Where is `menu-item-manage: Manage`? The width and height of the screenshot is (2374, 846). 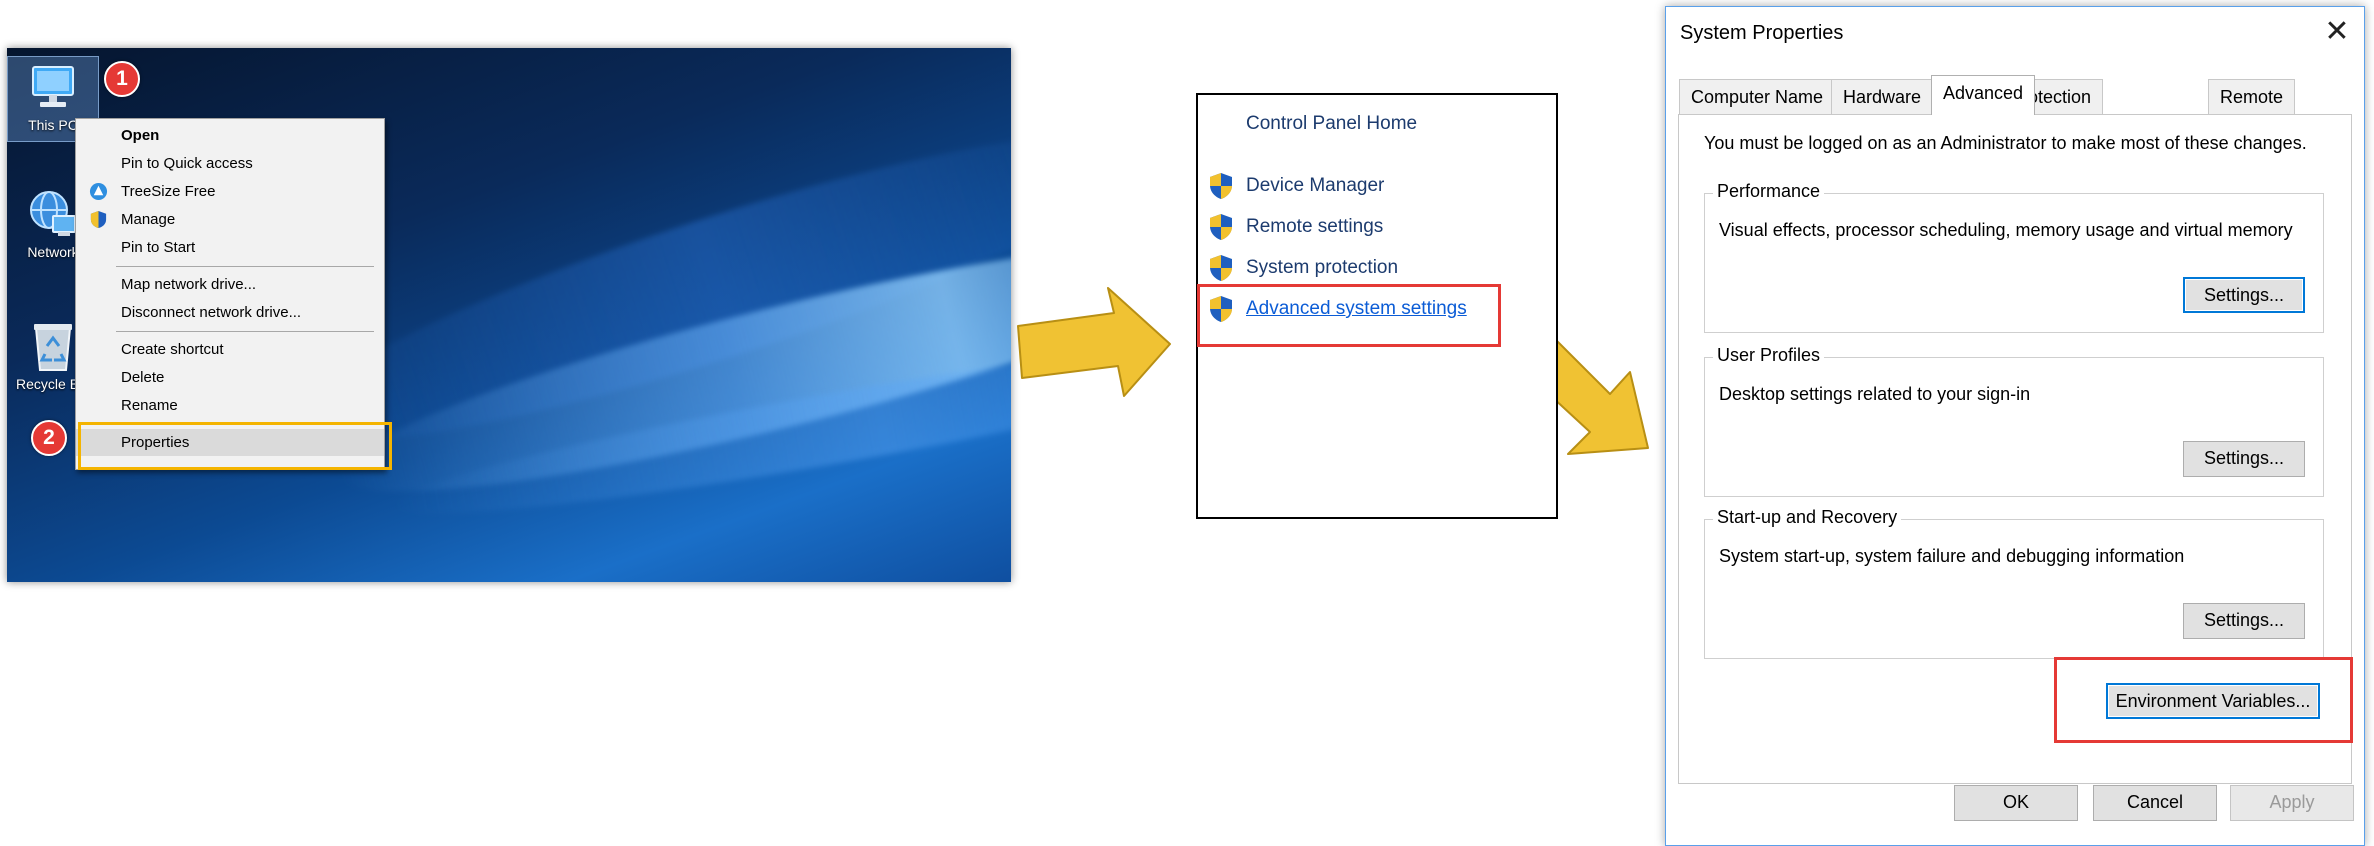 menu-item-manage: Manage is located at coordinates (230, 219).